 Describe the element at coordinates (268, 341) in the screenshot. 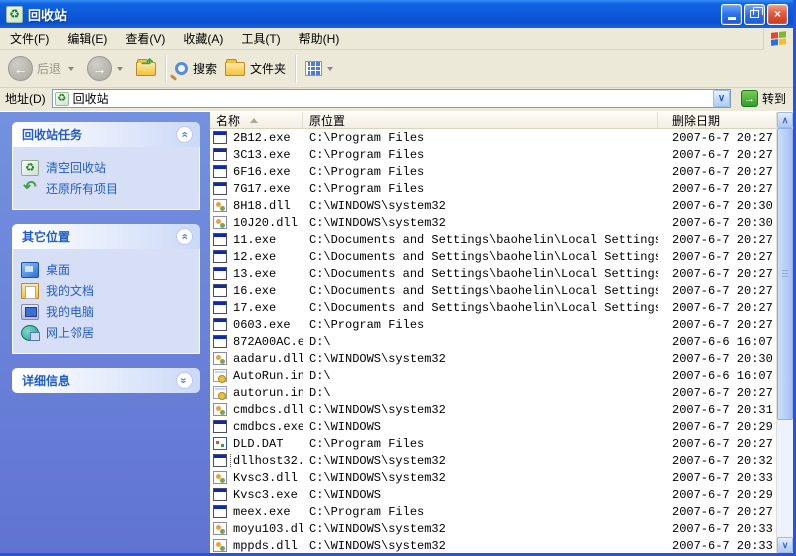

I see `file-name: 872A00AC.exe` at that location.